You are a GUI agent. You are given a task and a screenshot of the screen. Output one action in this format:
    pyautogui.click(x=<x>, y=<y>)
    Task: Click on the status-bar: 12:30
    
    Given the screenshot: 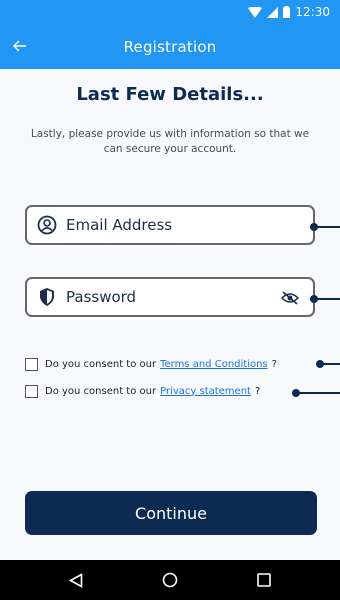 What is the action you would take?
    pyautogui.click(x=170, y=12)
    